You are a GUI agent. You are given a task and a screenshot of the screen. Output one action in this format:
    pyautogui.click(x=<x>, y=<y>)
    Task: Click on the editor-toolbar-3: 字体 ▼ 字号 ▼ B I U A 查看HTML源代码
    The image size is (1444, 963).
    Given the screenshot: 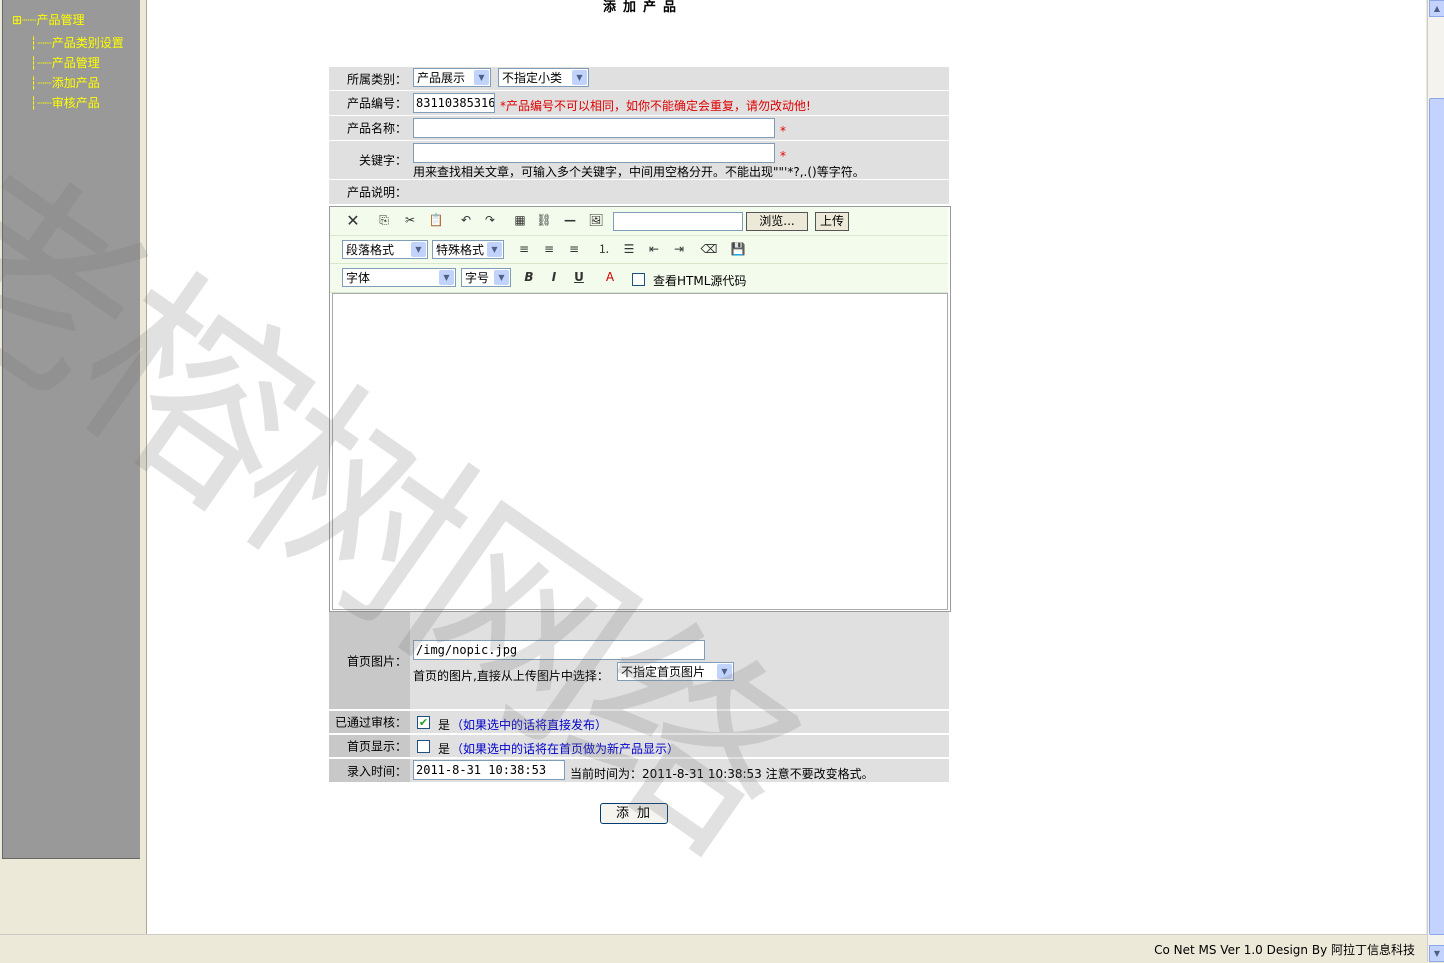 What is the action you would take?
    pyautogui.click(x=639, y=278)
    